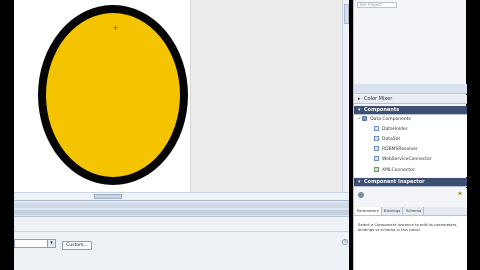  What do you see at coordinates (345, 97) in the screenshot?
I see `vertical-scrollbar` at bounding box center [345, 97].